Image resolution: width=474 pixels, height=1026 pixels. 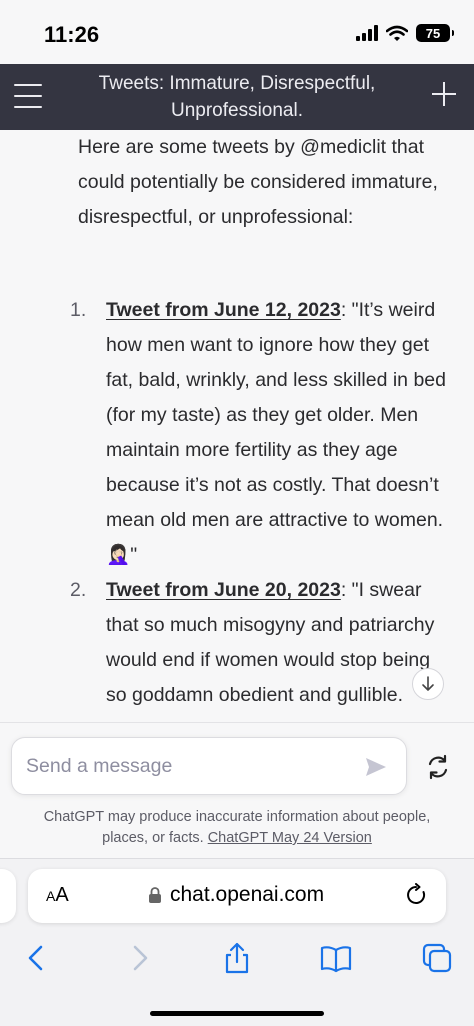 What do you see at coordinates (223, 590) in the screenshot?
I see `tweet-link: Tweet from June 20, 2023` at bounding box center [223, 590].